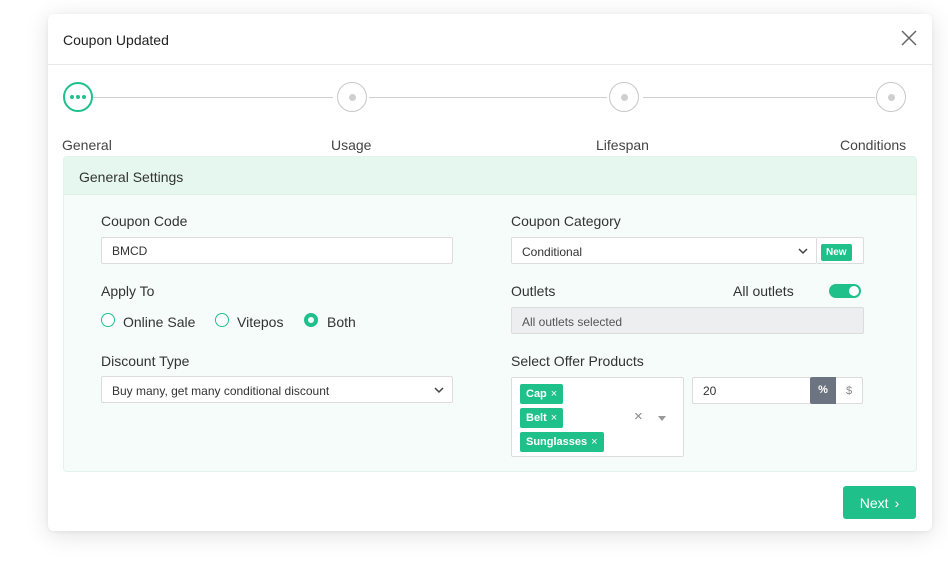 The height and width of the screenshot is (579, 948). I want to click on offer-products-label: Select Offer Products, so click(577, 361).